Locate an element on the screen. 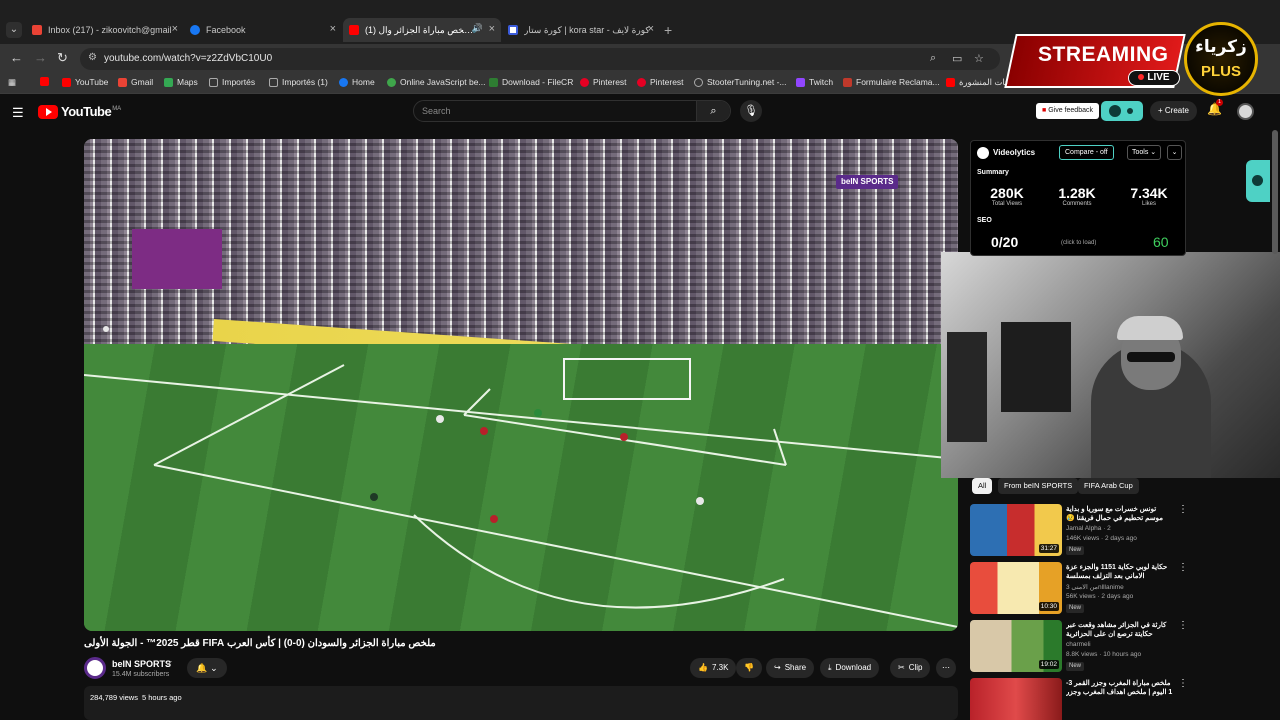 This screenshot has height=720, width=1280. cast-icon: ▭ is located at coordinates (957, 58).